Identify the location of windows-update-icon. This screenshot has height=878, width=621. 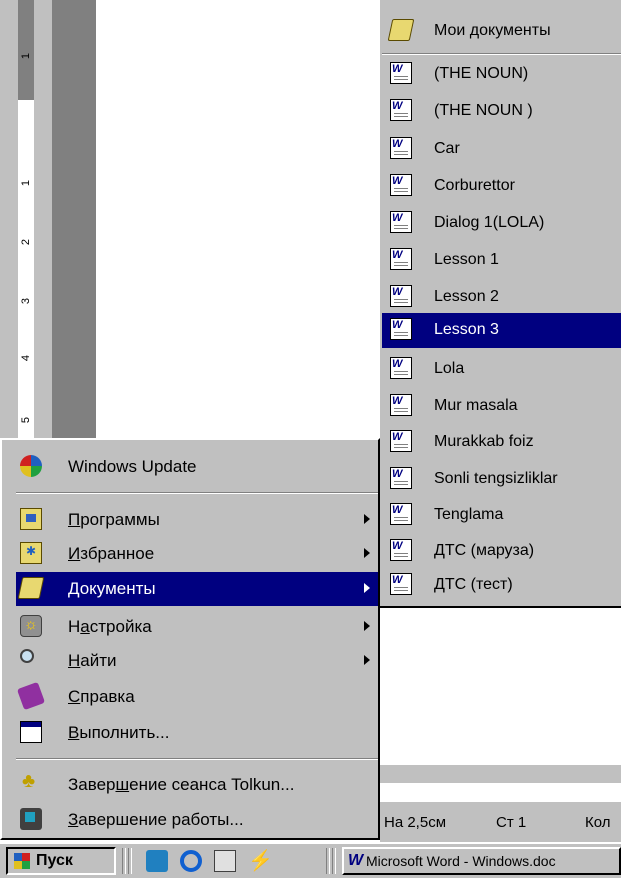
(31, 466).